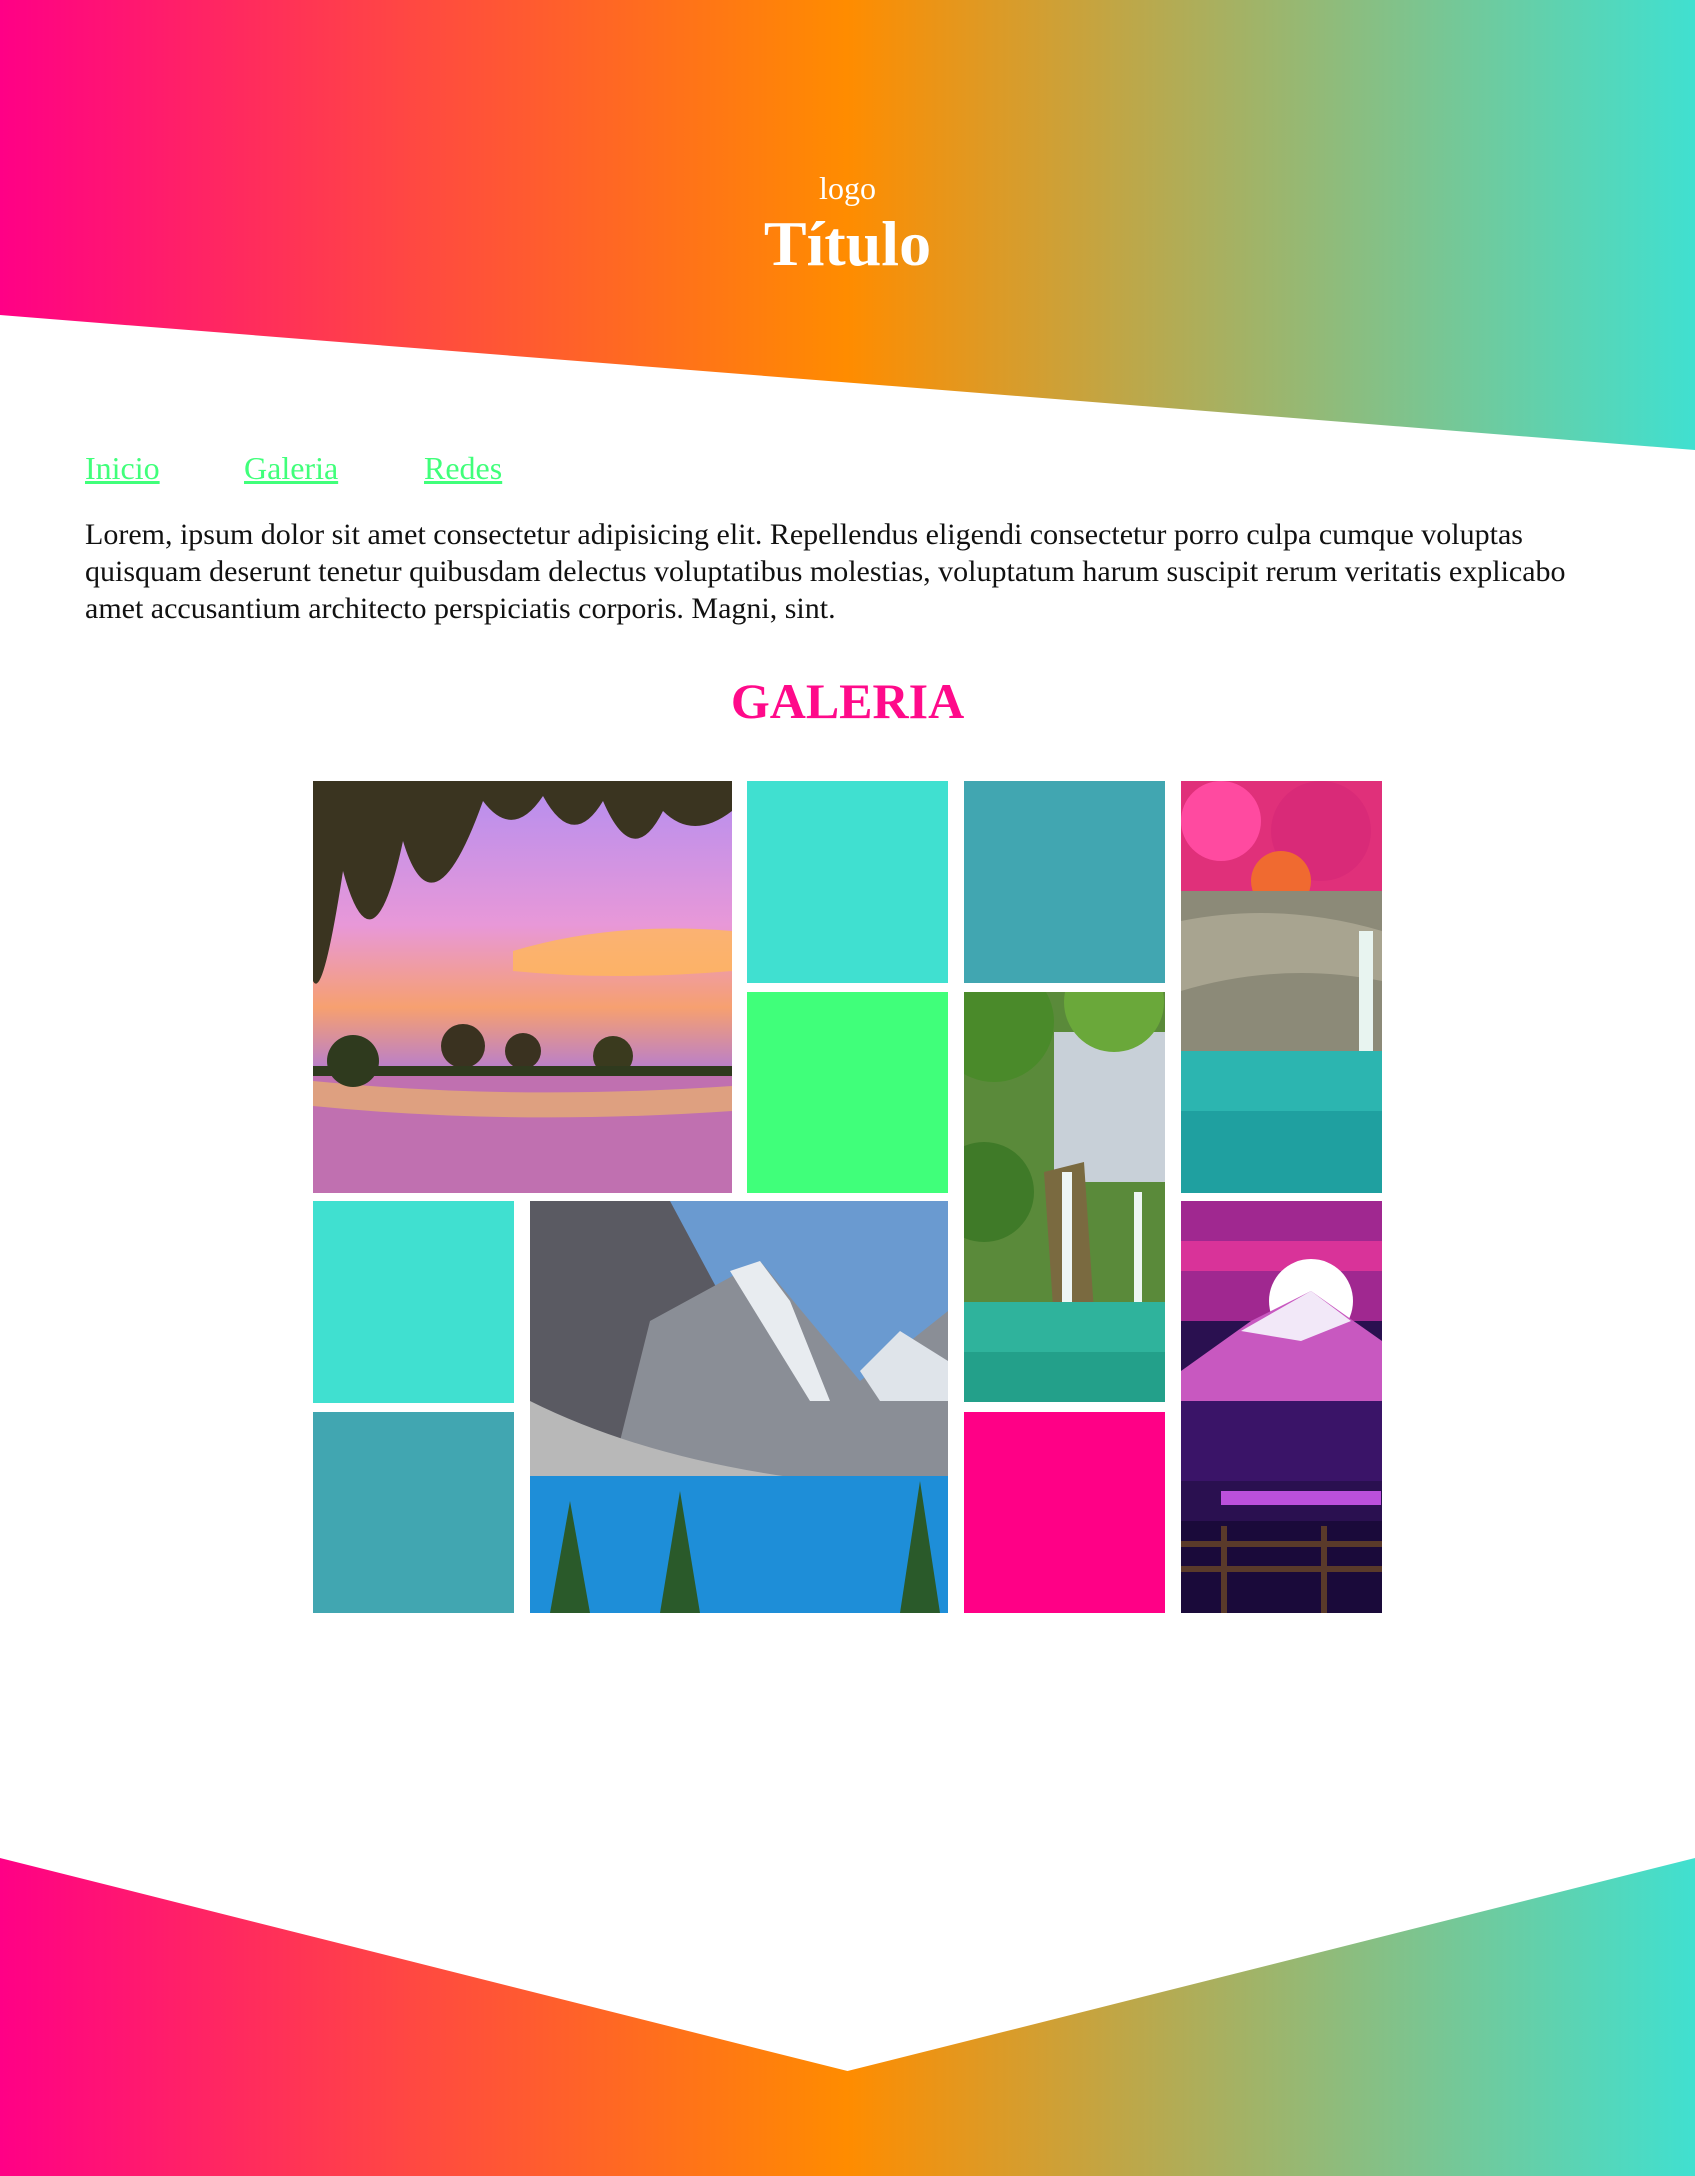 Image resolution: width=1695 pixels, height=2176 pixels. What do you see at coordinates (463, 468) in the screenshot?
I see `nav-link-redes: Redes` at bounding box center [463, 468].